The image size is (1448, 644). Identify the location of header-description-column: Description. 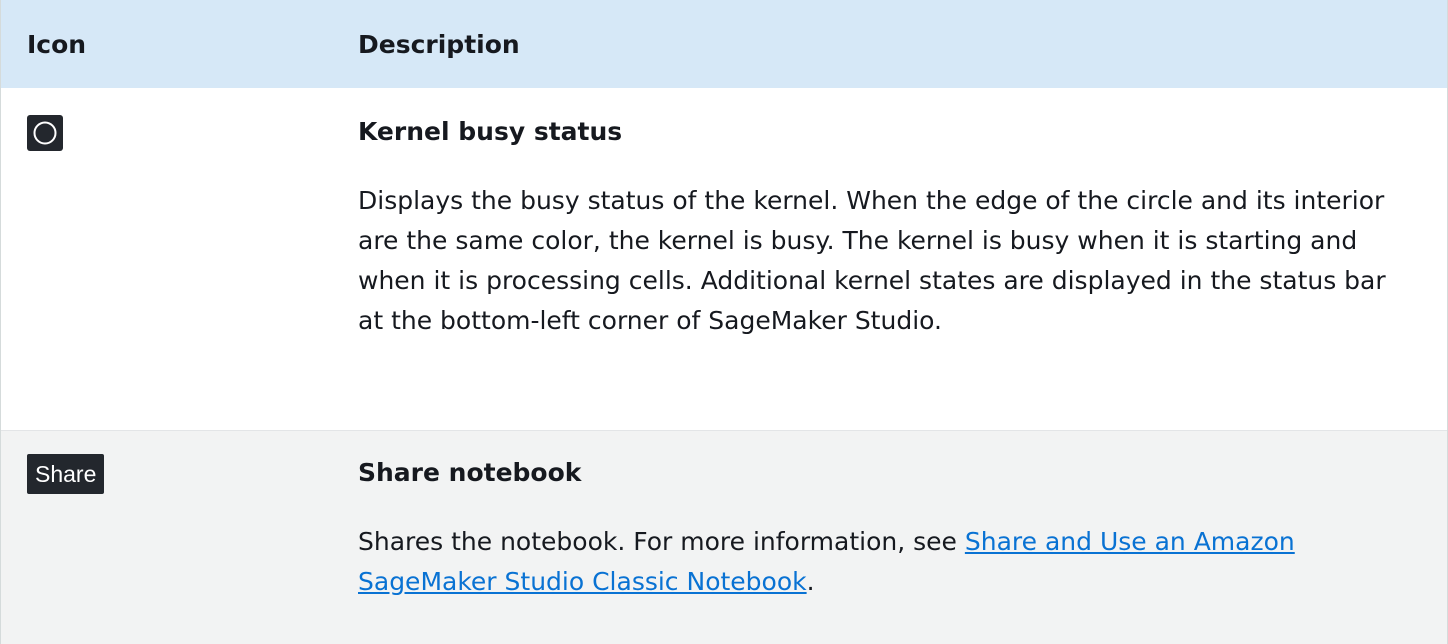
(439, 44).